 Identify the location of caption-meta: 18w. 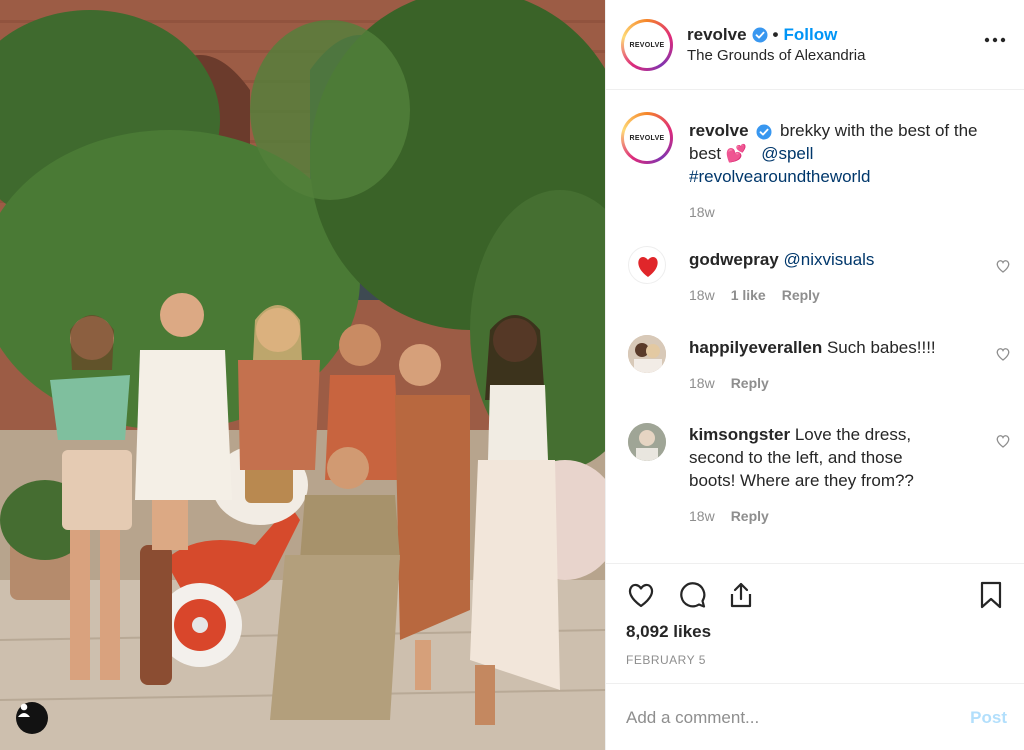
(702, 212).